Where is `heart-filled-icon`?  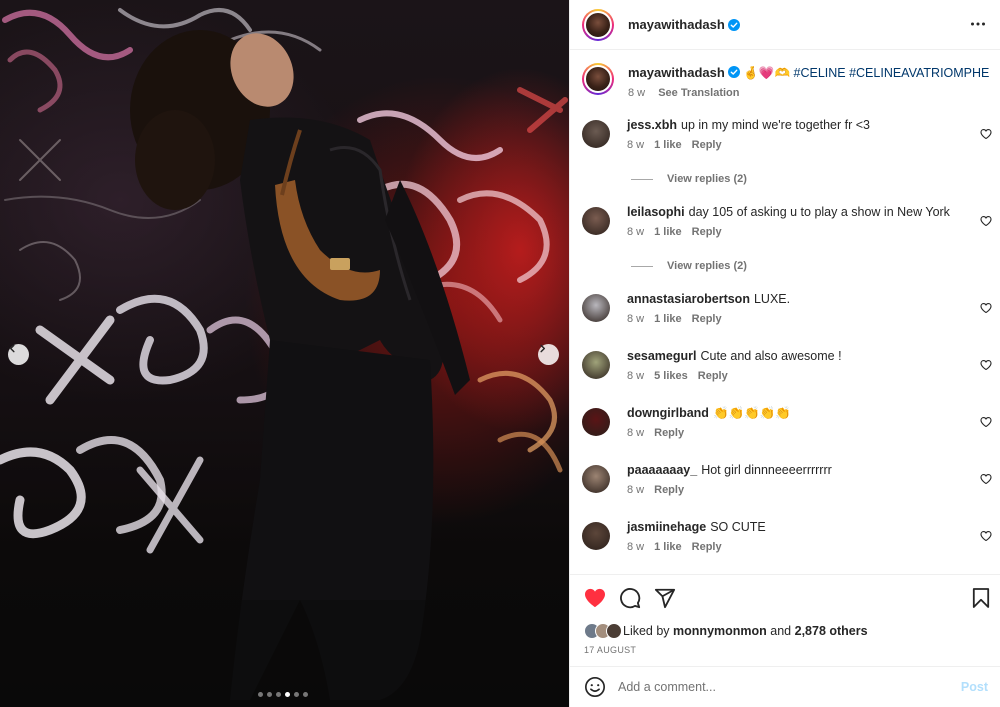 heart-filled-icon is located at coordinates (595, 598).